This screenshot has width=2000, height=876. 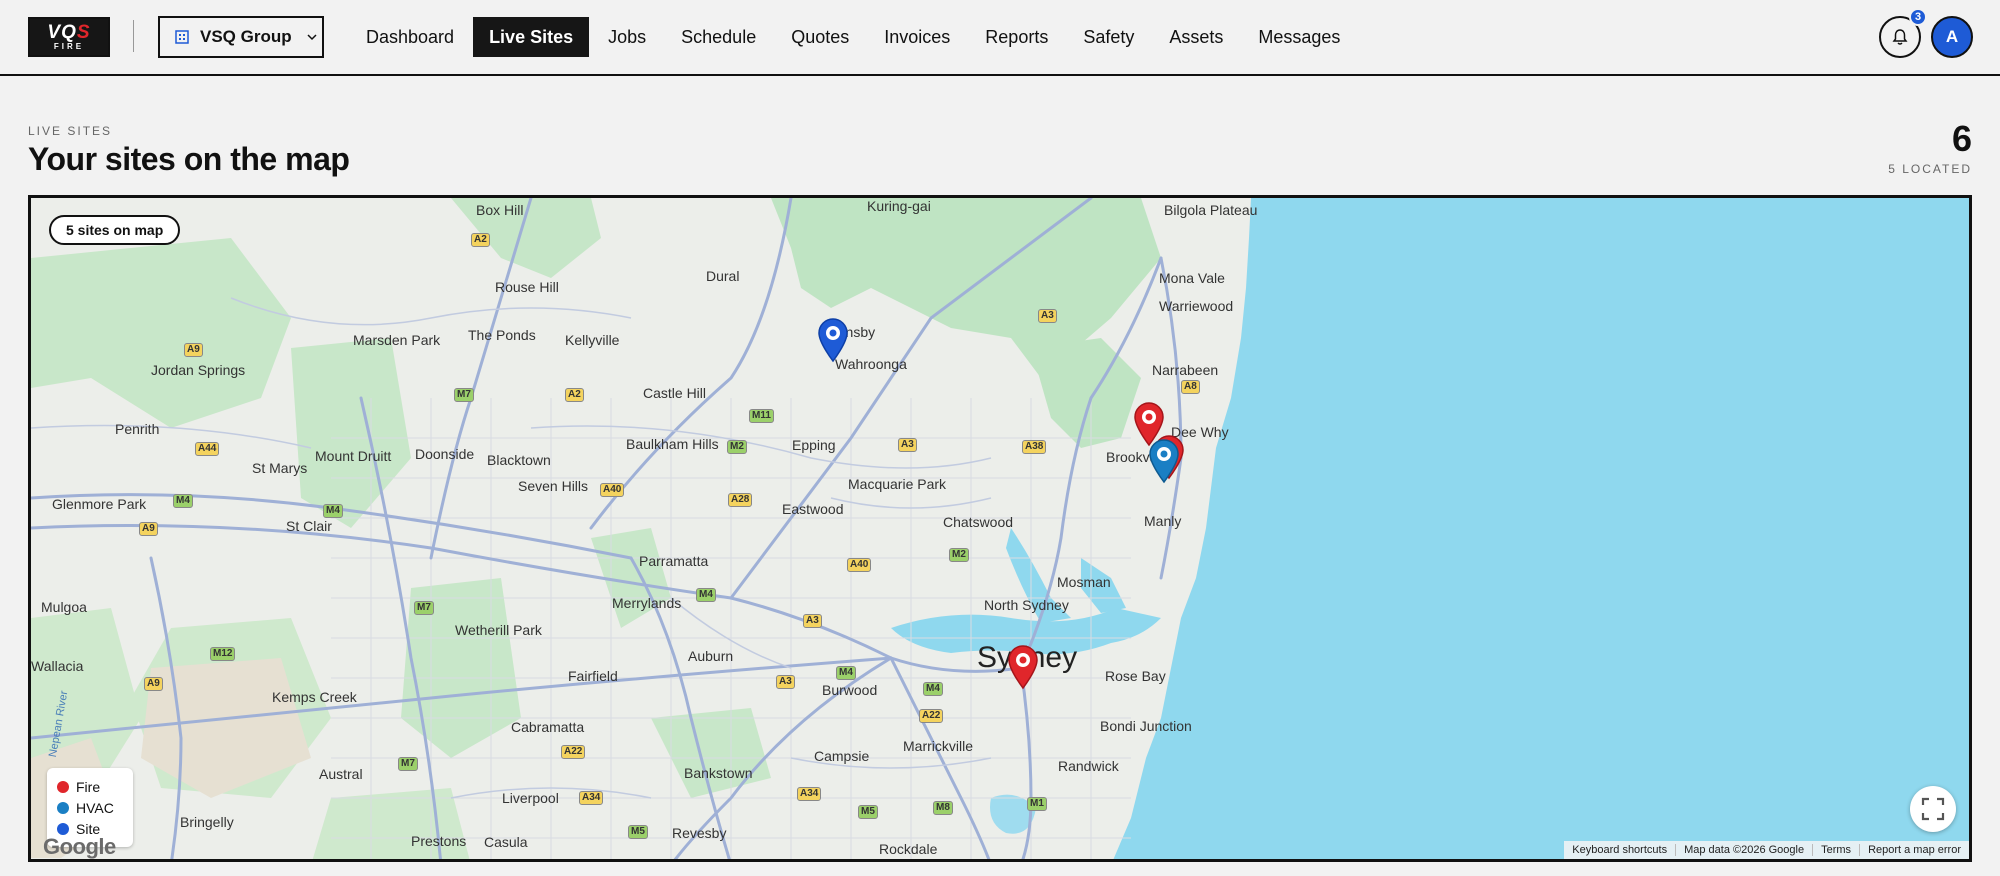 What do you see at coordinates (280, 468) in the screenshot?
I see `map-place-label: St Marys` at bounding box center [280, 468].